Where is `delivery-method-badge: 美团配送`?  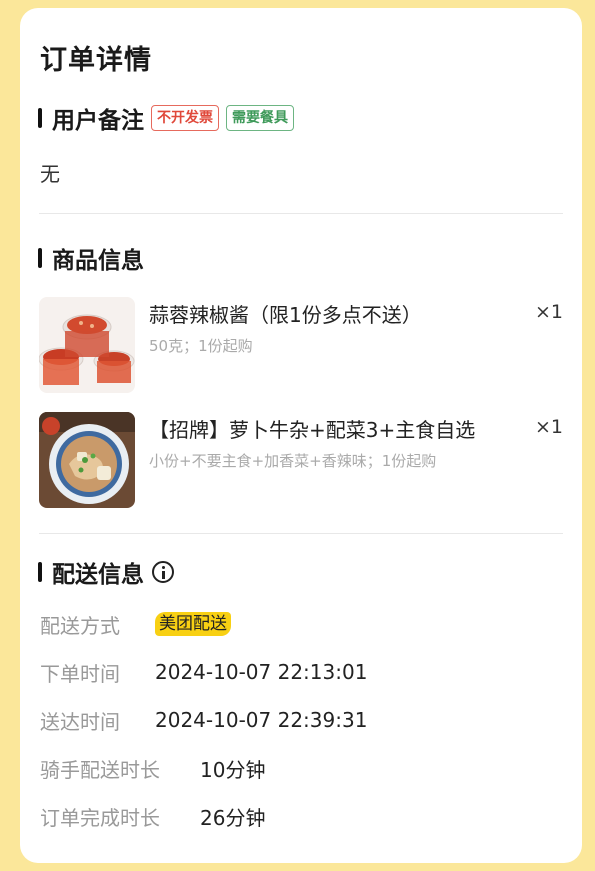 delivery-method-badge: 美团配送 is located at coordinates (193, 624).